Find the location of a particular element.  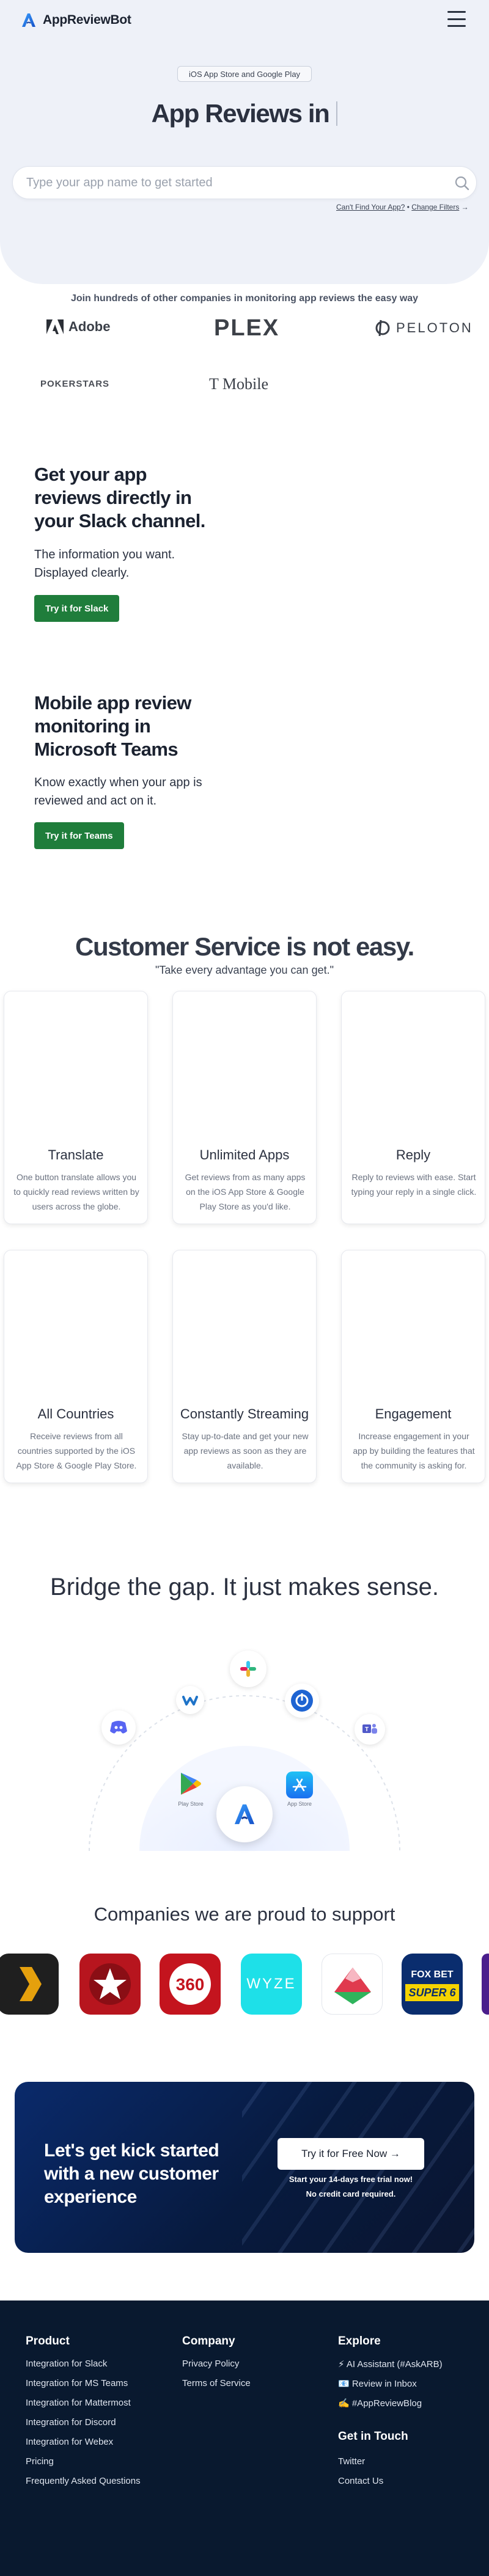

hero-title-text: App Reviews in is located at coordinates (240, 113).